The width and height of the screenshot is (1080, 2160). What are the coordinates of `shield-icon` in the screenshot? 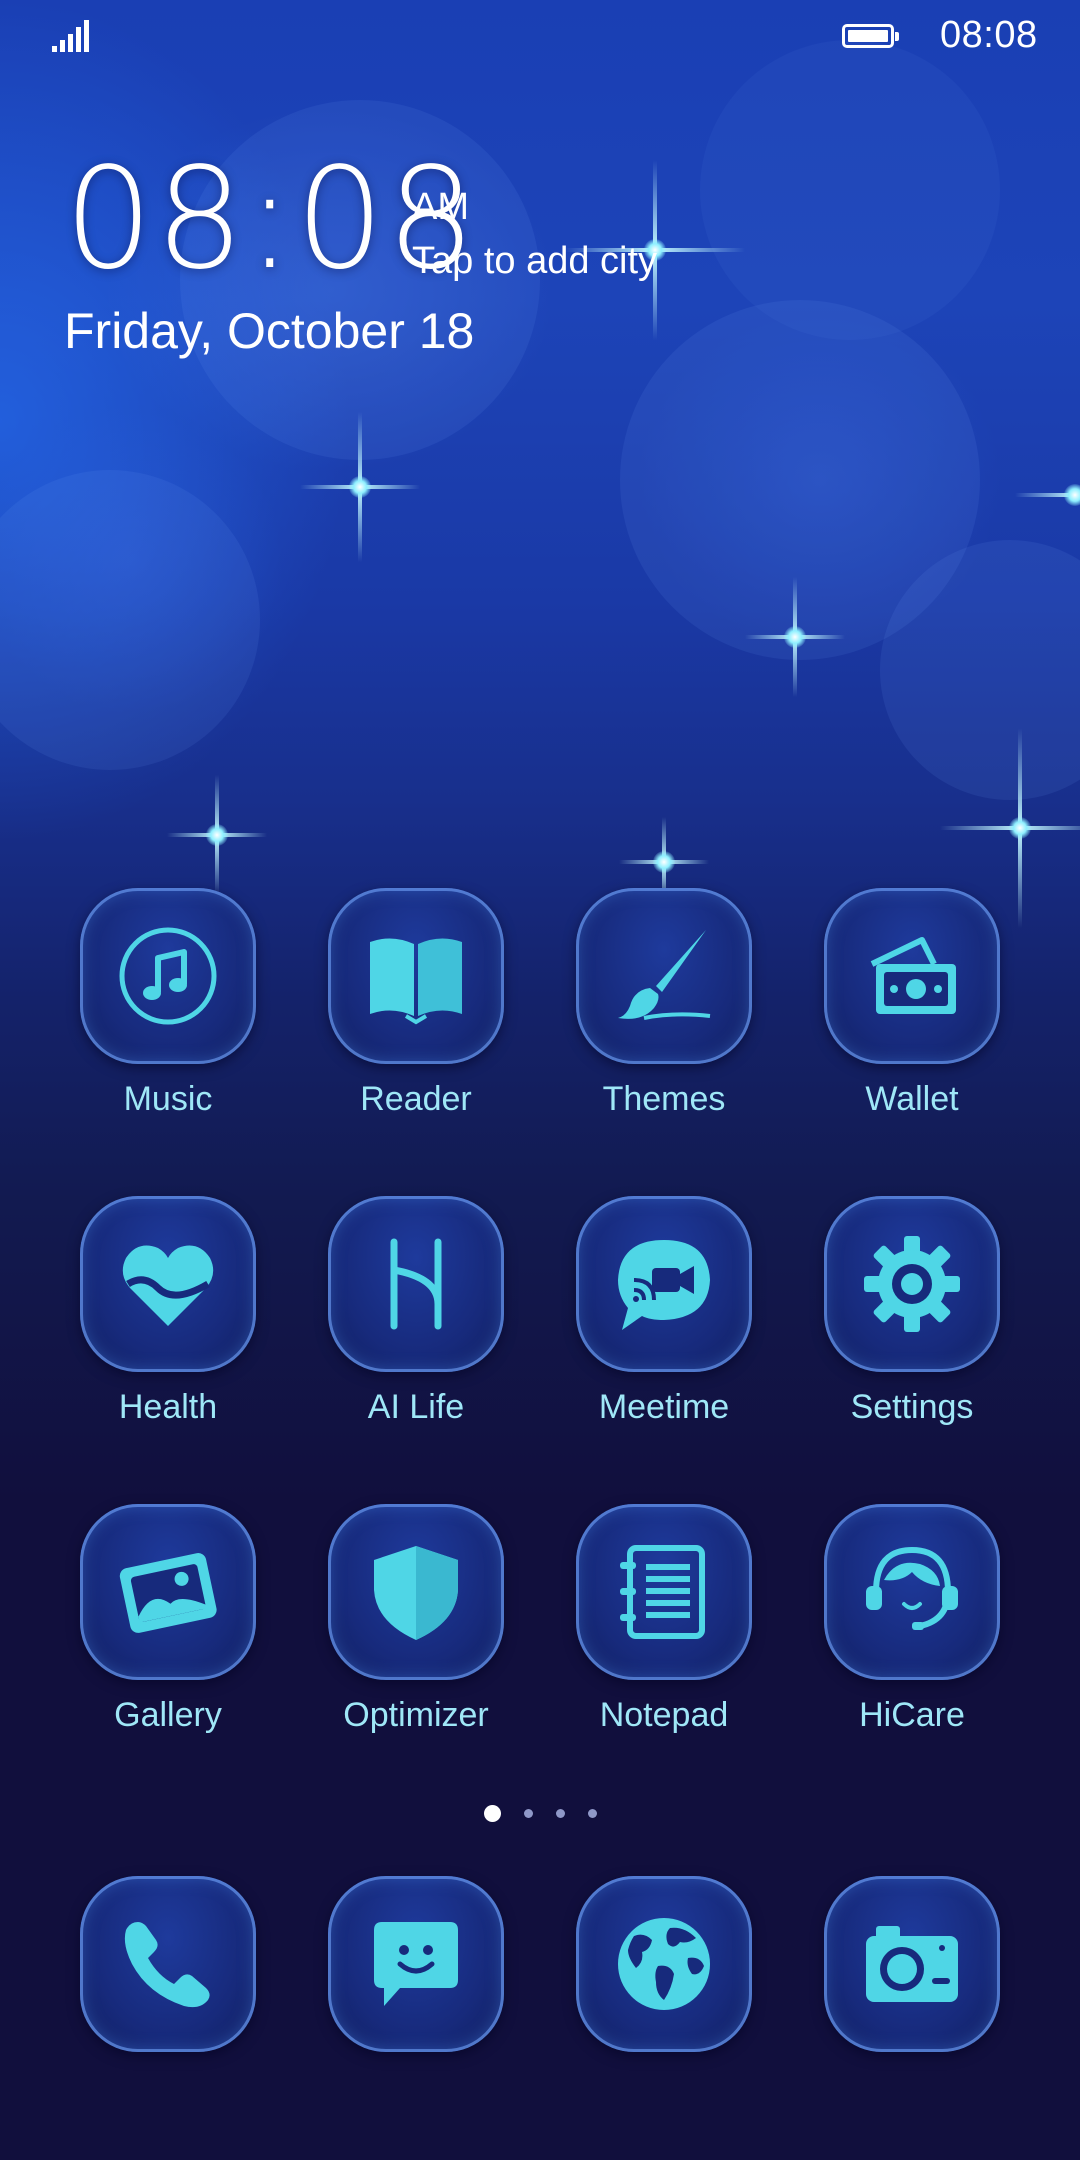 It's located at (416, 1593).